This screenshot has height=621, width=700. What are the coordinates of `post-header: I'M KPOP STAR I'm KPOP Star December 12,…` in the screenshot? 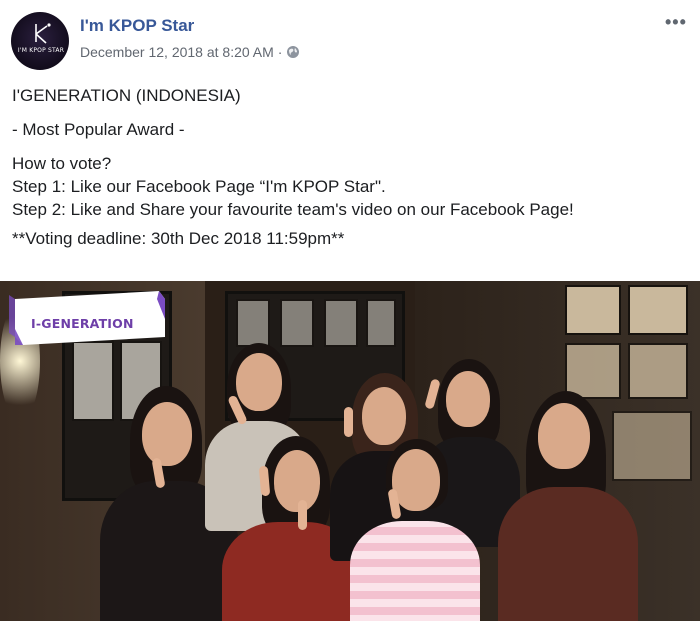 It's located at (350, 39).